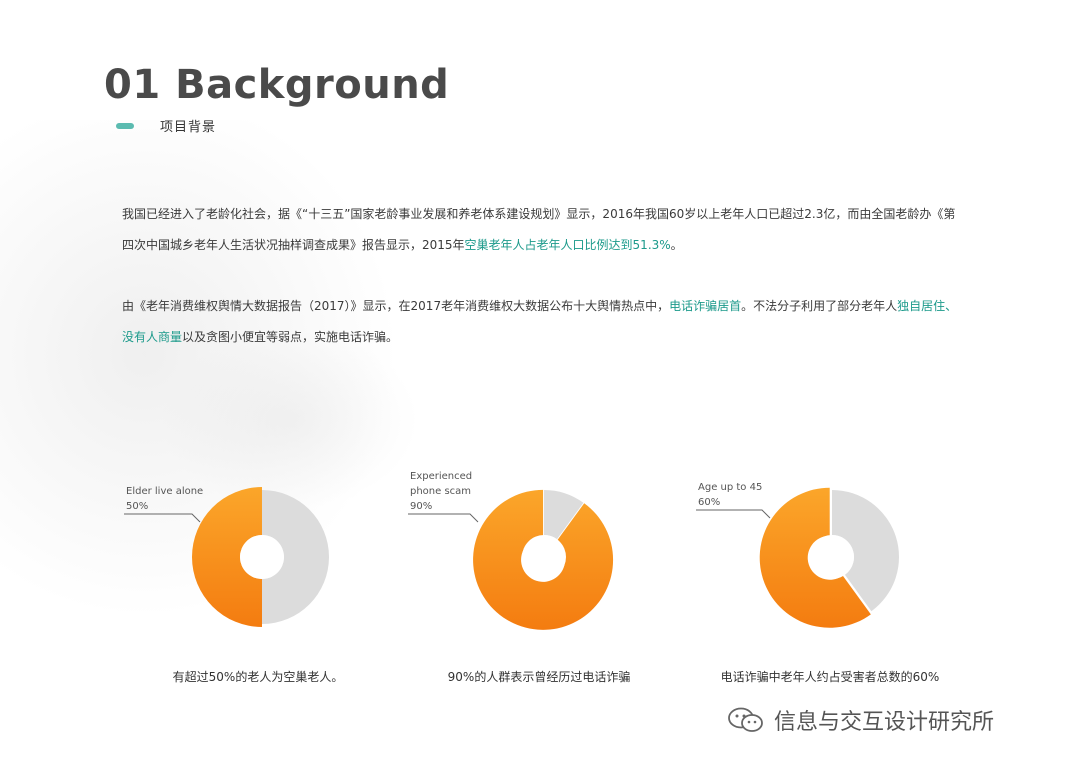 The width and height of the screenshot is (1080, 768). I want to click on watermark: 信息与交互设计研究所, so click(860, 720).